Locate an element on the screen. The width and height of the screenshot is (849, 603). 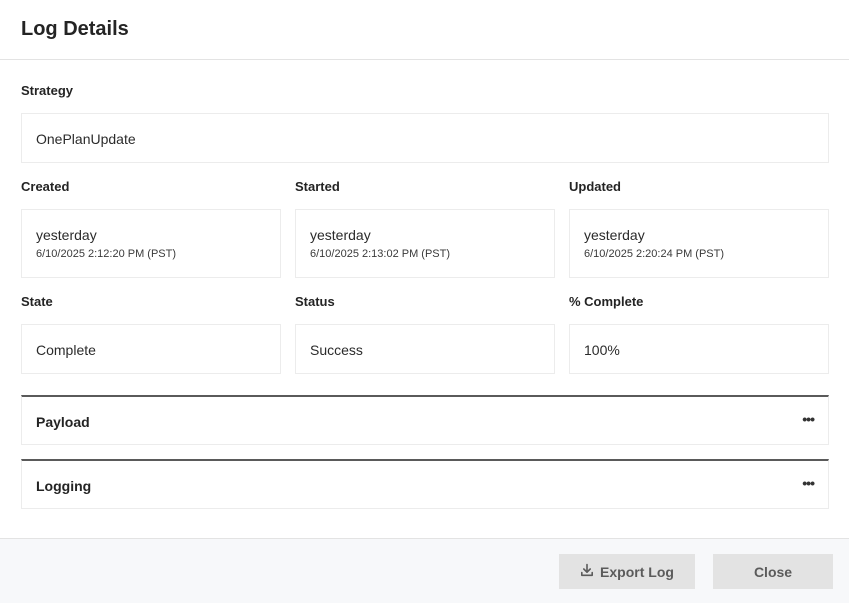
logging-section: Logging ••• is located at coordinates (425, 484).